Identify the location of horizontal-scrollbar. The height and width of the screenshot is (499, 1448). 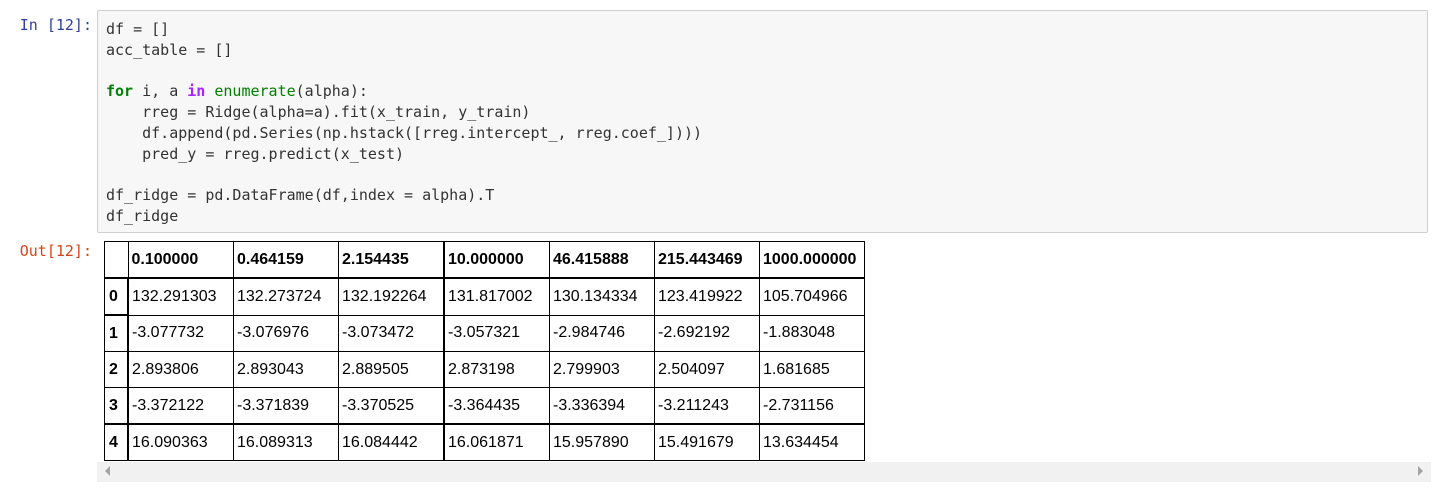
(764, 472).